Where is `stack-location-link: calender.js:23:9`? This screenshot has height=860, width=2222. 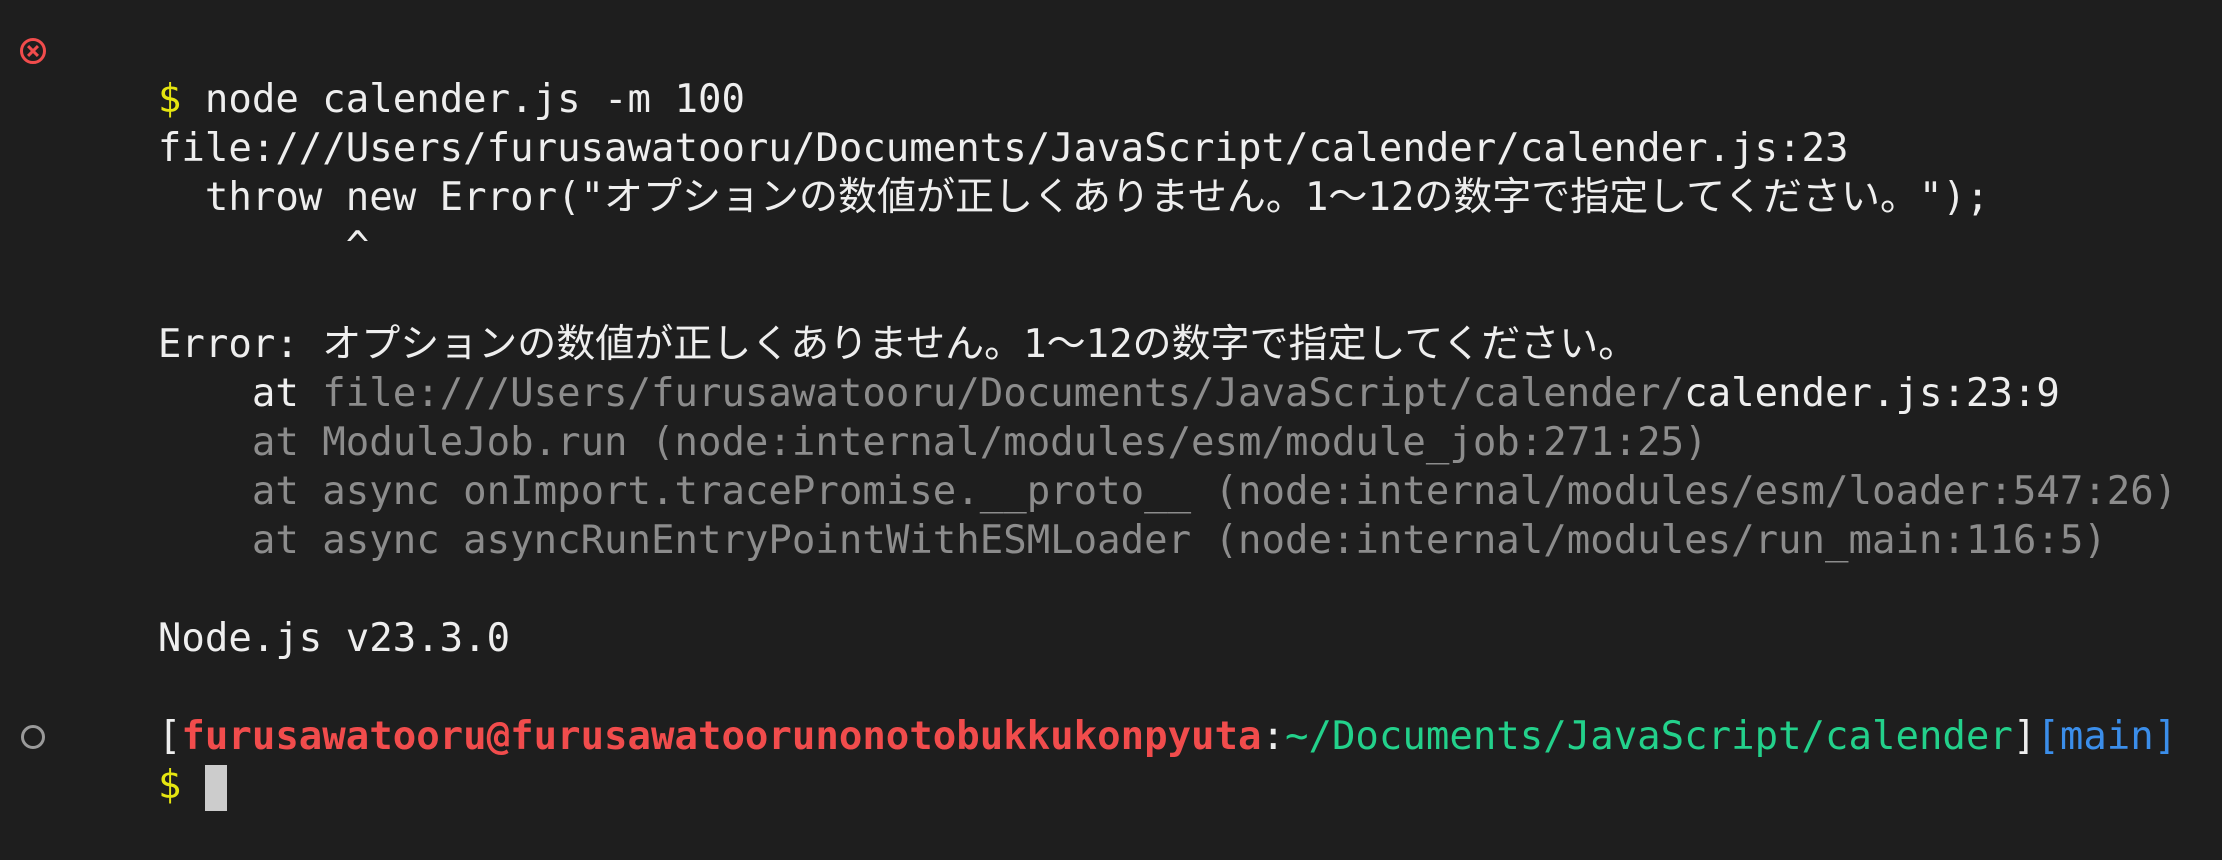
stack-location-link: calender.js:23:9 is located at coordinates (1872, 393).